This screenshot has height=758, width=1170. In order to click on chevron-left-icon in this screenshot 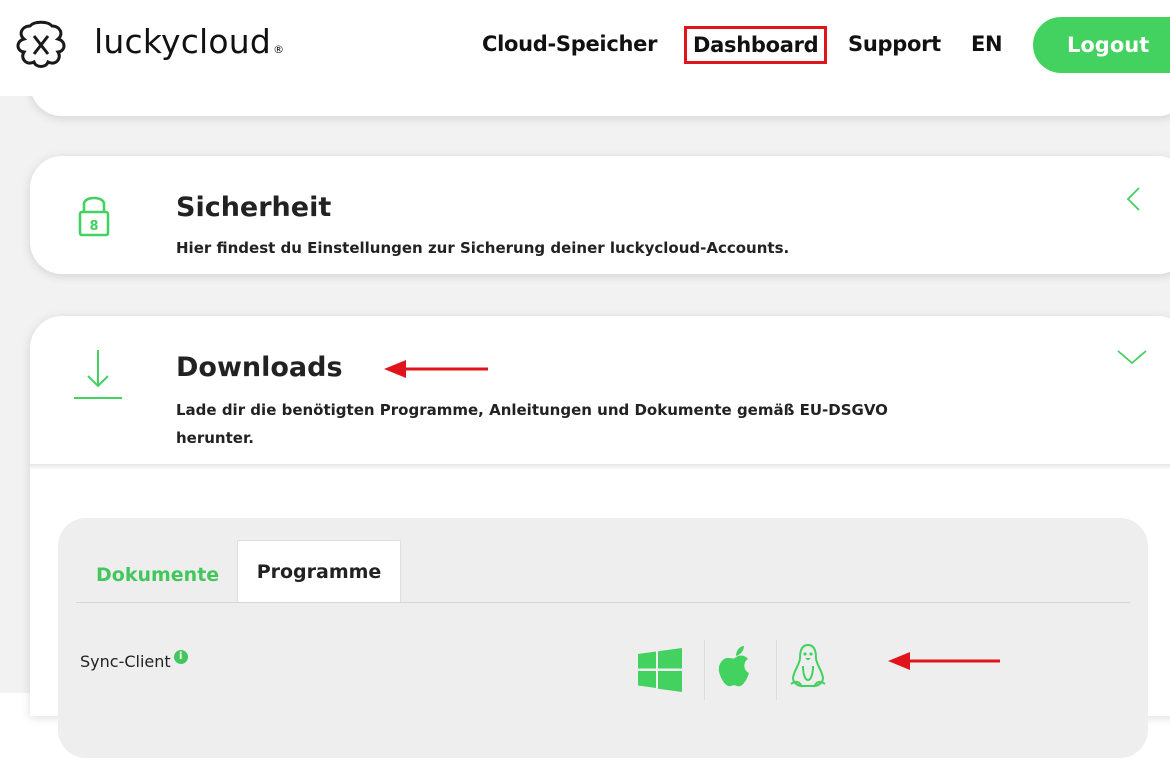, I will do `click(1134, 199)`.